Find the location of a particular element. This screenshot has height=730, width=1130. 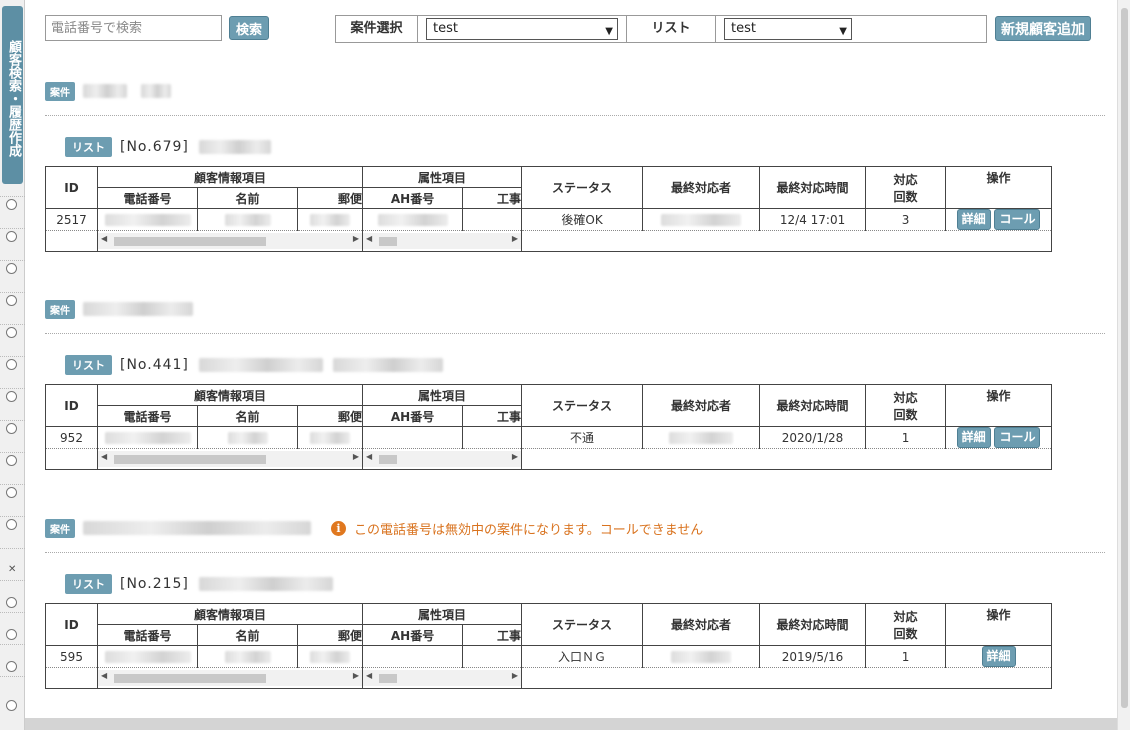

toolbar: 検索 案件選択 test ▼ リスト test ▼ 新規顧客追加 is located at coordinates (580, 29).